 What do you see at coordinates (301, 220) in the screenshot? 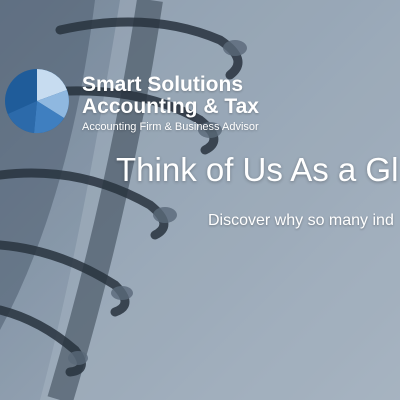
I see `hero-subheadline: Discover why so many ind` at bounding box center [301, 220].